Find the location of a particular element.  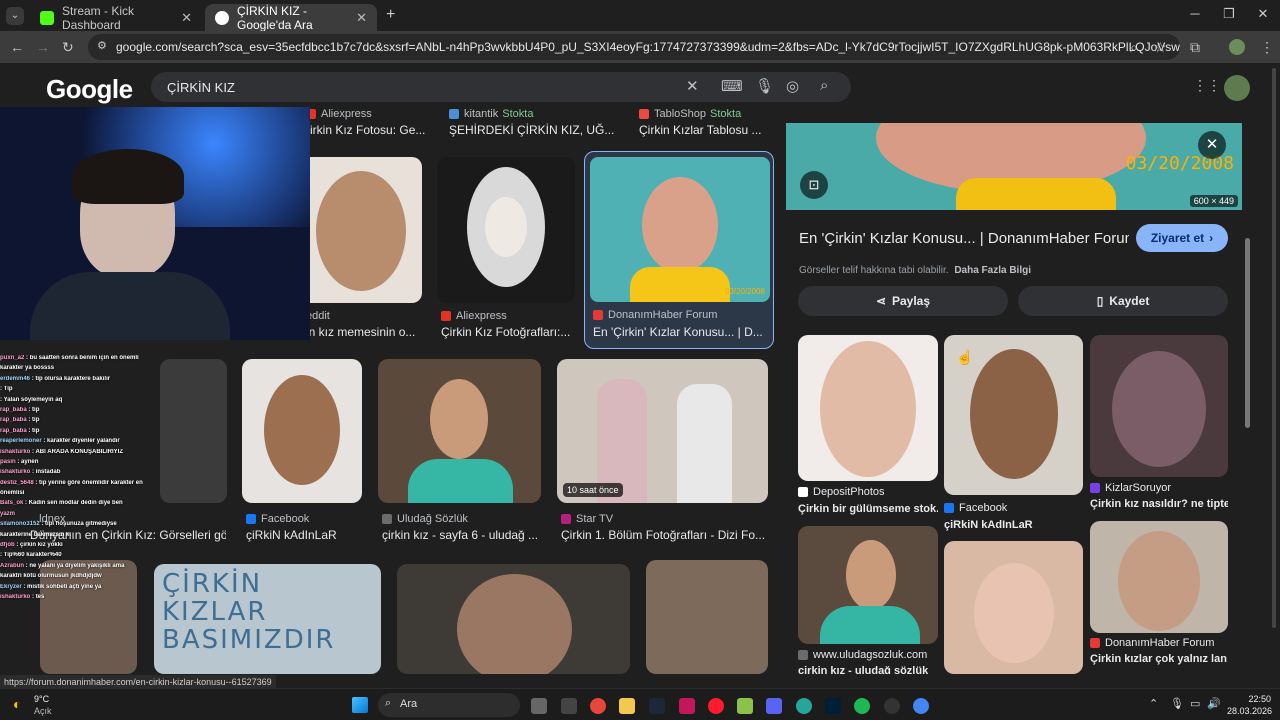

clear-icon: ✕ is located at coordinates (692, 86).